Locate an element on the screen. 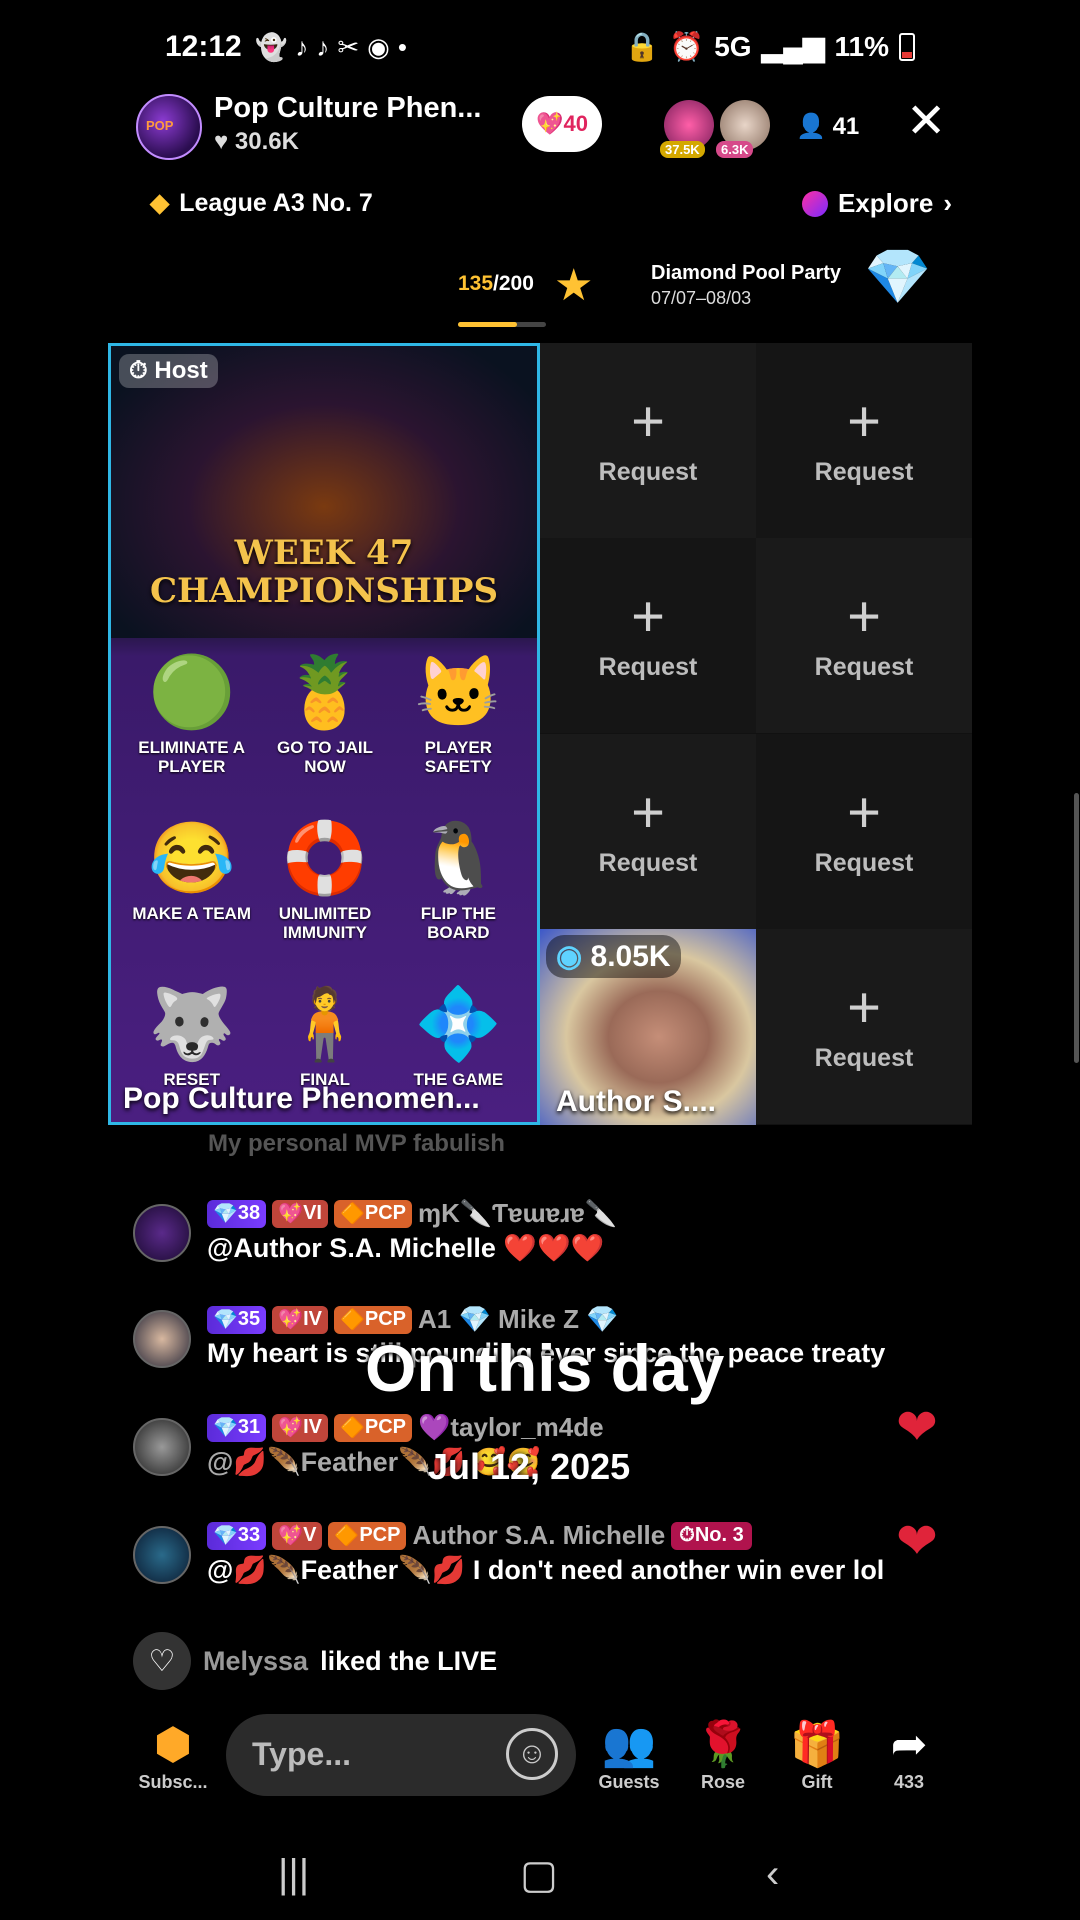  rank-badge: 💖 VI is located at coordinates (300, 1213).